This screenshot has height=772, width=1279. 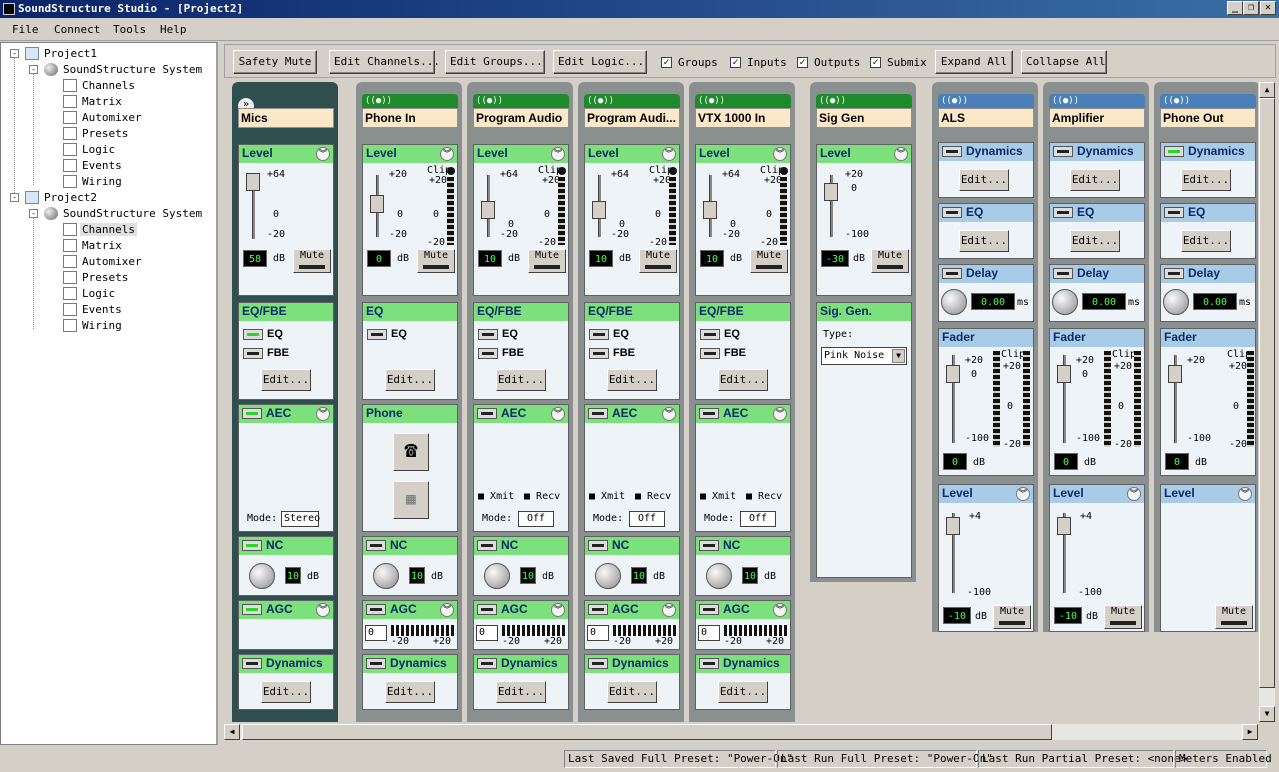 What do you see at coordinates (62, 53) in the screenshot?
I see `tree-project1: Project1` at bounding box center [62, 53].